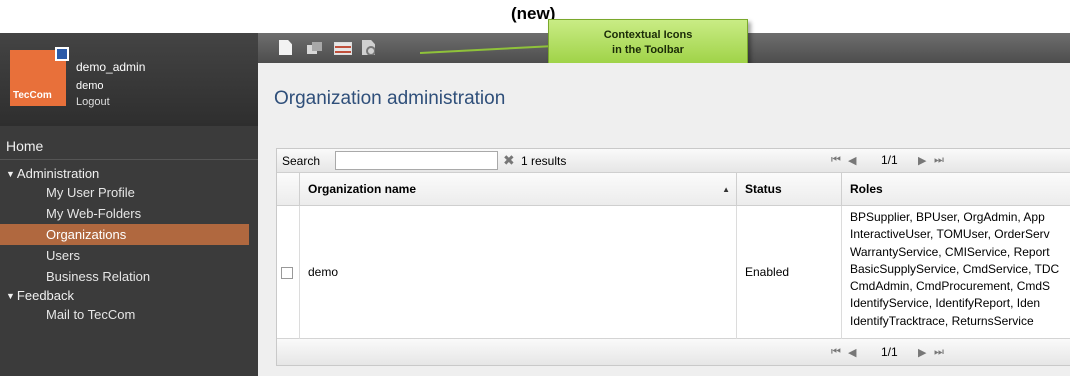  Describe the element at coordinates (323, 272) in the screenshot. I see `org-name: demo` at that location.